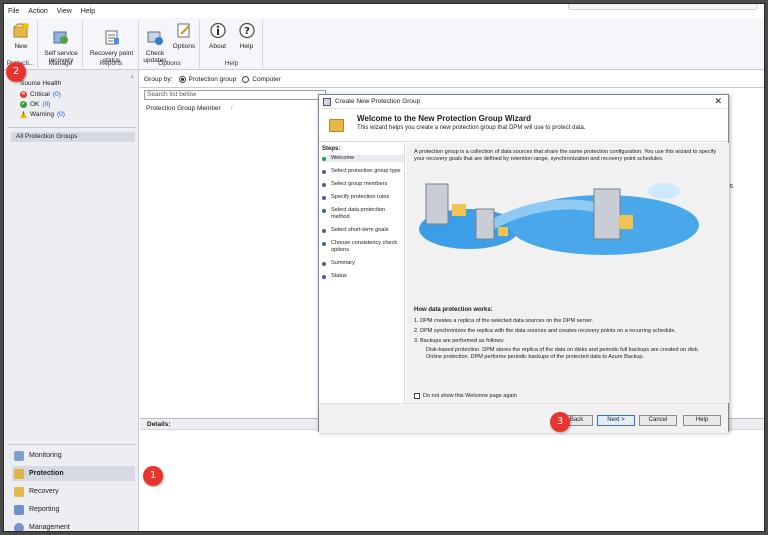 The height and width of the screenshot is (535, 768). Describe the element at coordinates (465, 396) in the screenshot. I see `dont-show-welcome-checkbox: Do not show this Welcome page again` at that location.